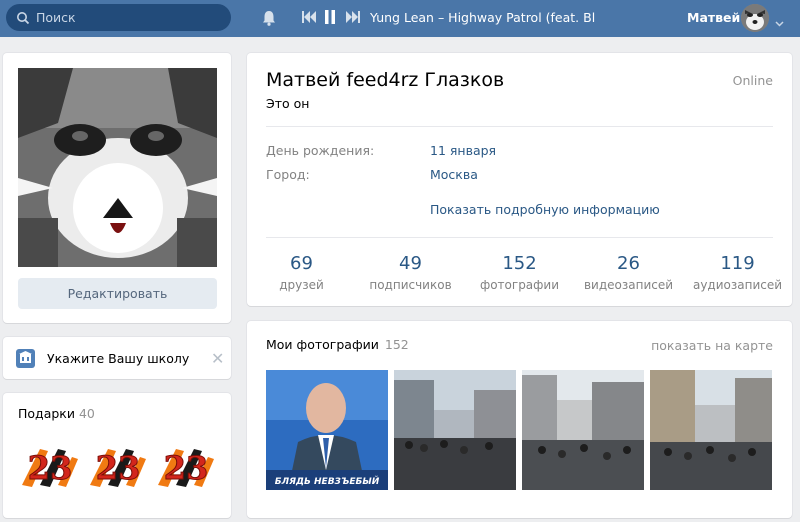 The image size is (800, 522). I want to click on profile-photo-card: Редактировать, so click(117, 188).